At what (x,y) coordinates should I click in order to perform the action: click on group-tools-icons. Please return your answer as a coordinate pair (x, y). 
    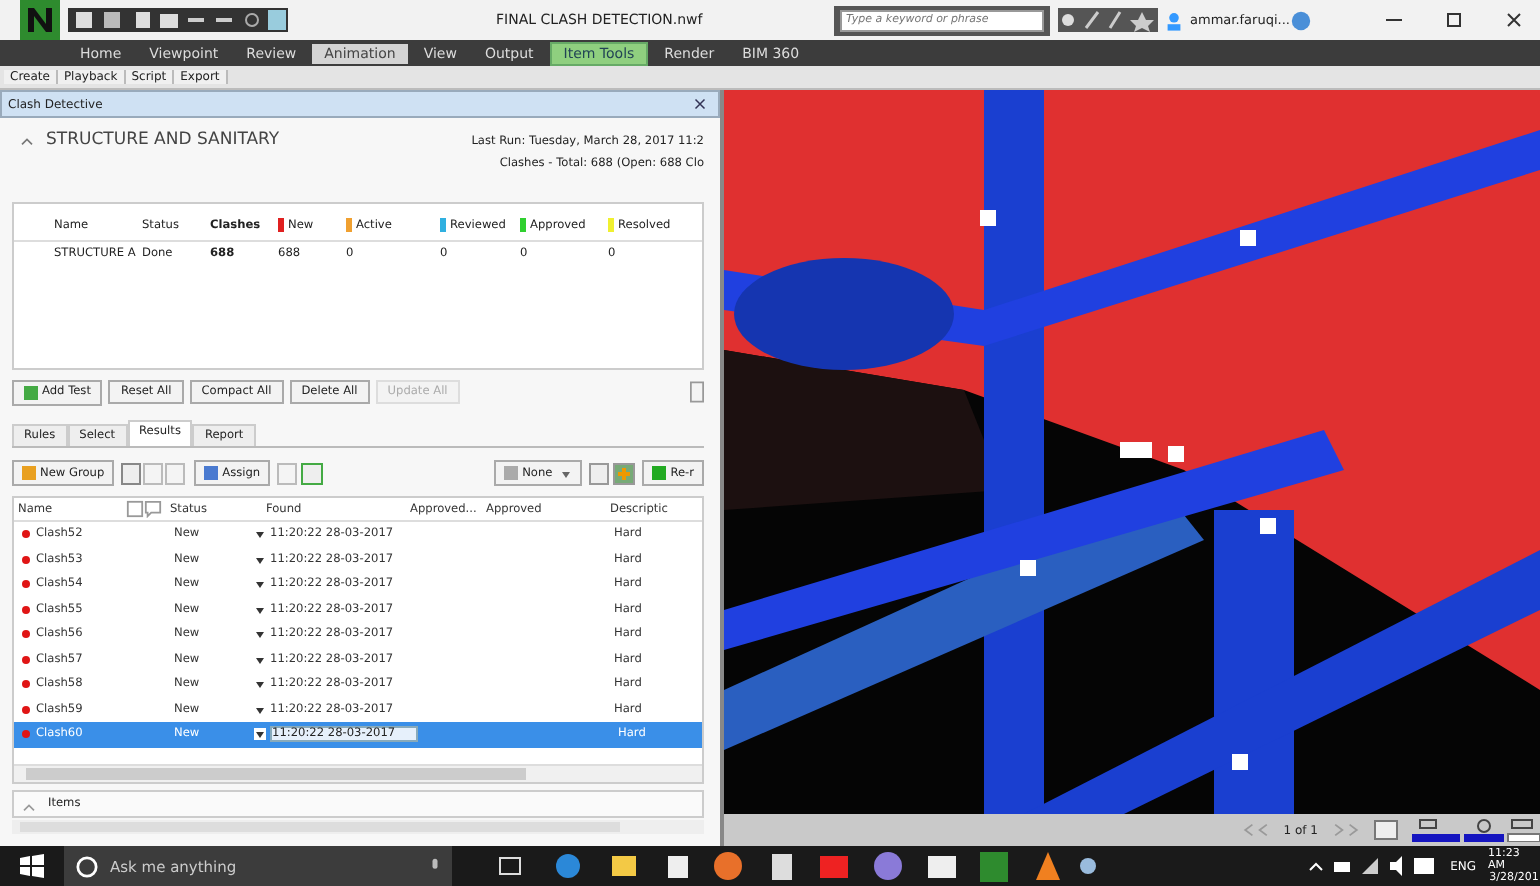
    Looking at the image, I should click on (154, 473).